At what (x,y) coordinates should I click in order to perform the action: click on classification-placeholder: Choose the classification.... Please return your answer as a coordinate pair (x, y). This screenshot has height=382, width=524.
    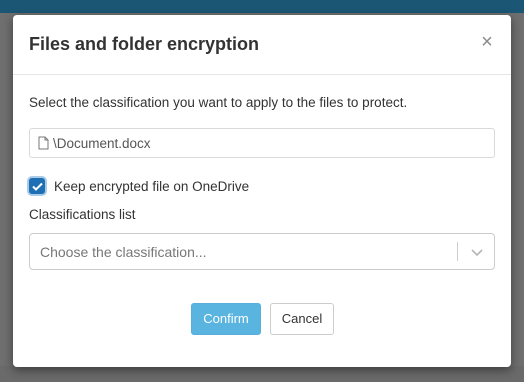
    Looking at the image, I should click on (123, 252).